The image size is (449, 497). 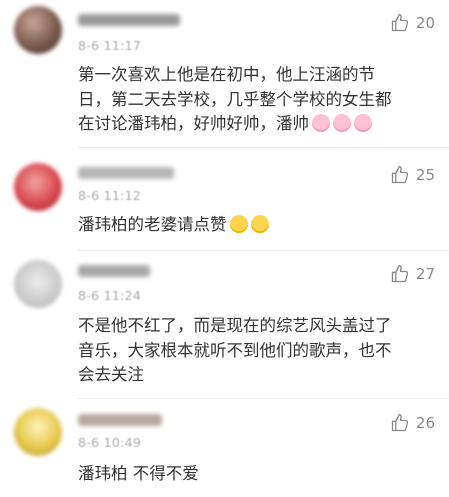 I want to click on comment-text-line: 会去关注, so click(x=111, y=374).